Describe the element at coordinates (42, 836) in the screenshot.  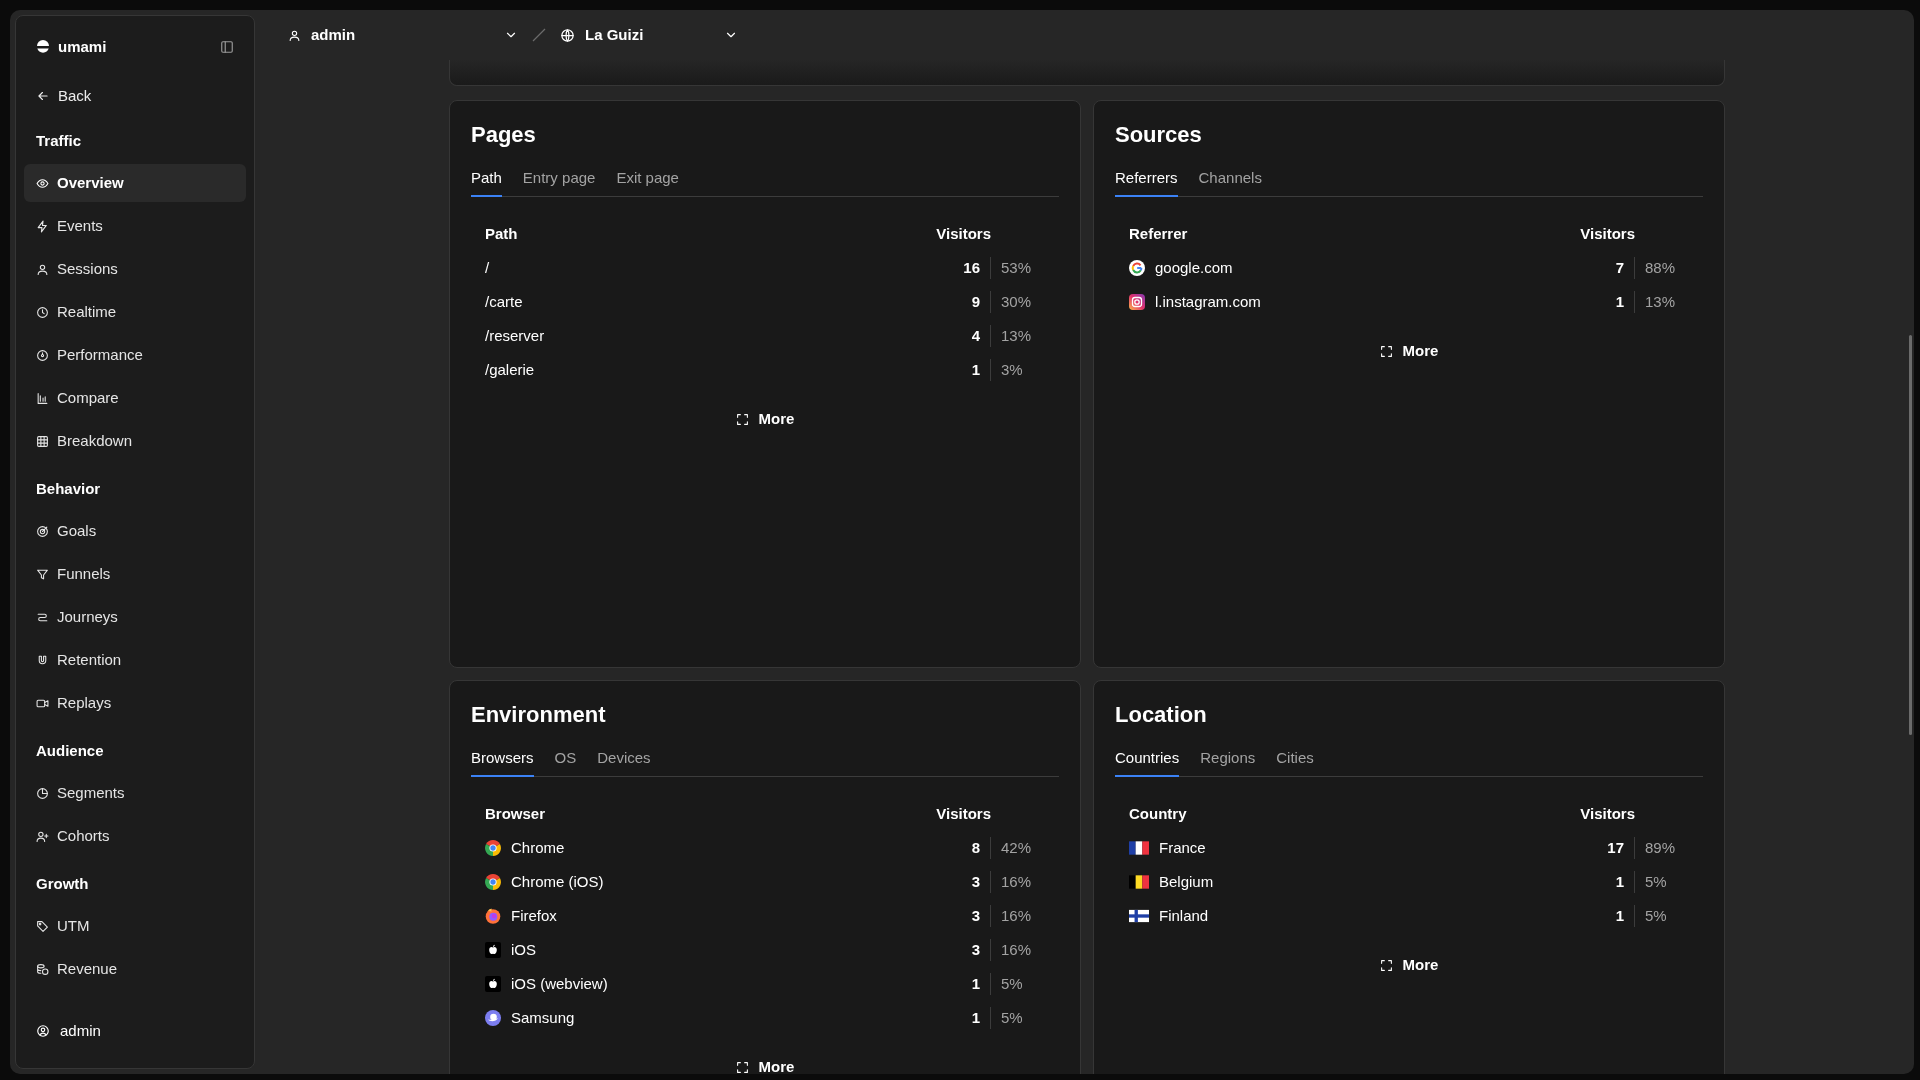
I see `user-plus-icon` at that location.